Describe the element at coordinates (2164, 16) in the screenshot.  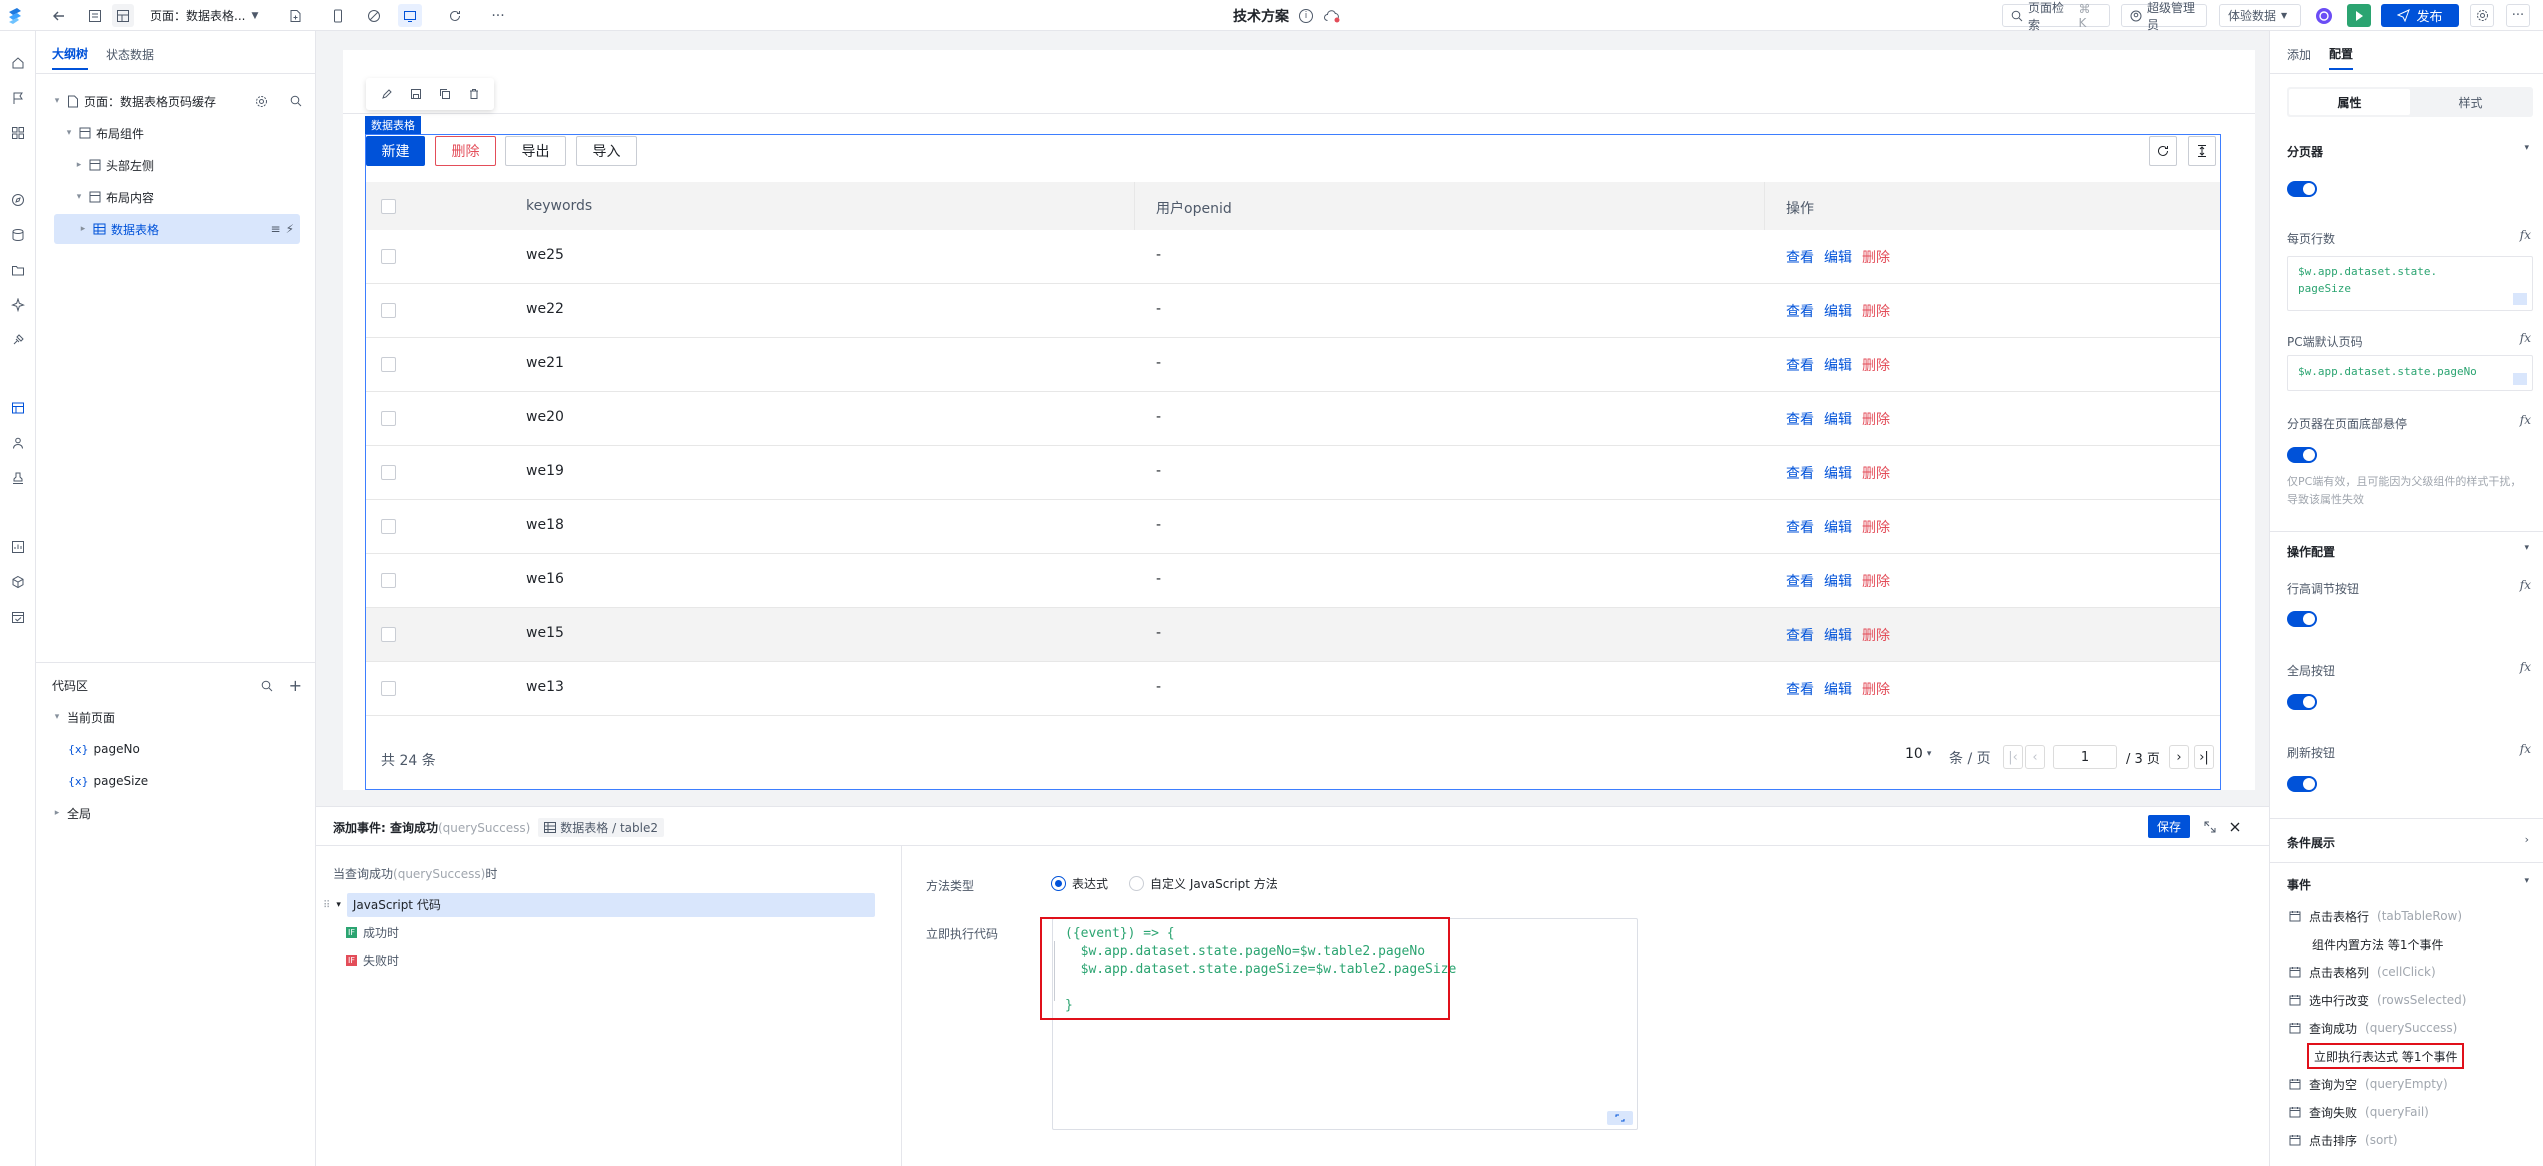
I see `user-button: 超级管理员` at that location.